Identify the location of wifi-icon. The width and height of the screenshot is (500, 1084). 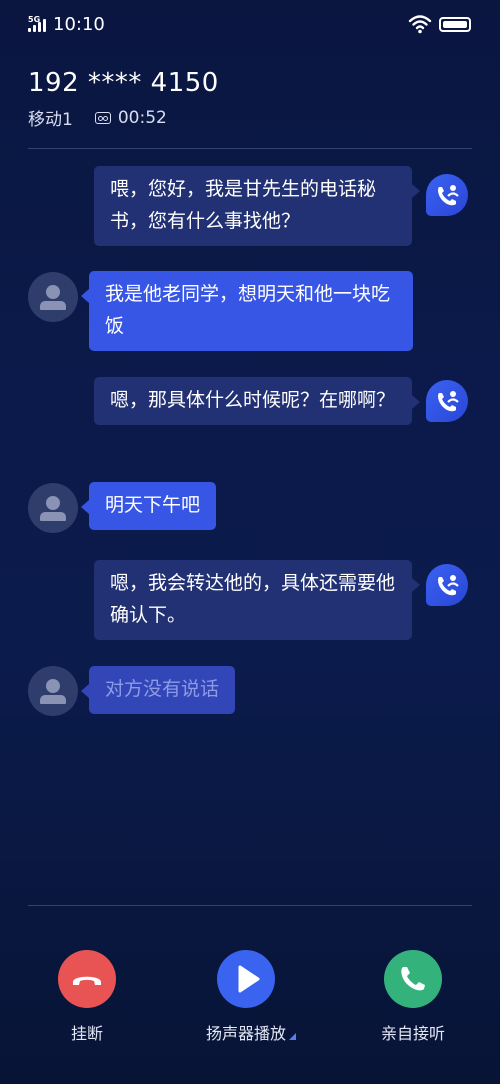
(420, 24).